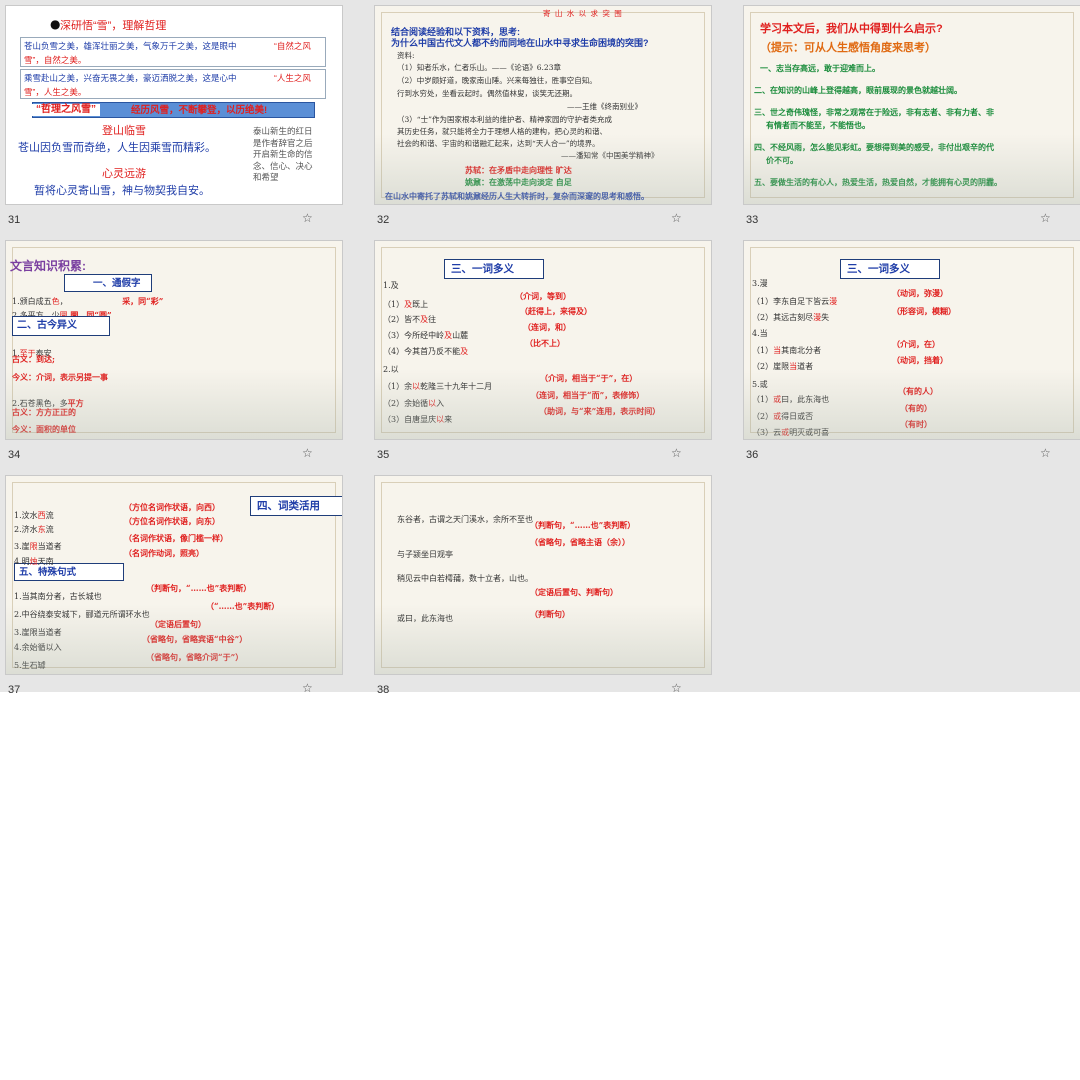 The height and width of the screenshot is (1080, 1080). Describe the element at coordinates (924, 311) in the screenshot. I see `explanation-note: （形容词，模糊）` at that location.